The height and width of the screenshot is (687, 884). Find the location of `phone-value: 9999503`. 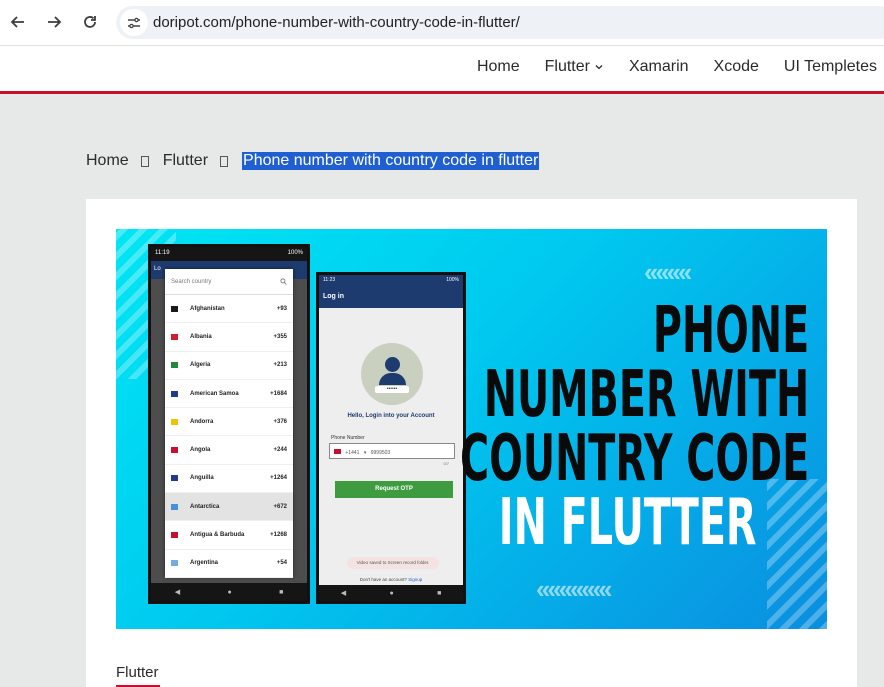

phone-value: 9999503 is located at coordinates (380, 453).